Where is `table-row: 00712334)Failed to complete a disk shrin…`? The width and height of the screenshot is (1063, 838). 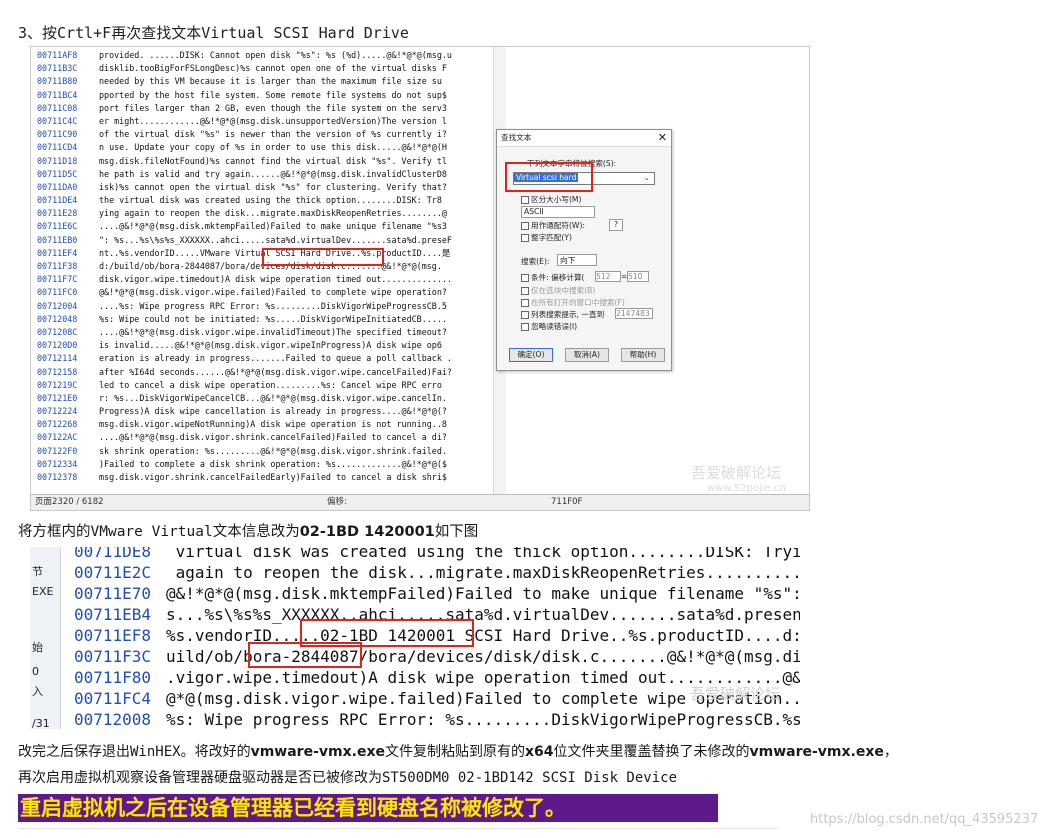 table-row: 00712334)Failed to complete a disk shrin… is located at coordinates (266, 464).